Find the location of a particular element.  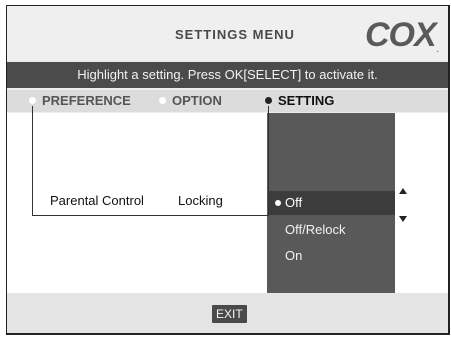

cox-logo: COX. is located at coordinates (402, 35).